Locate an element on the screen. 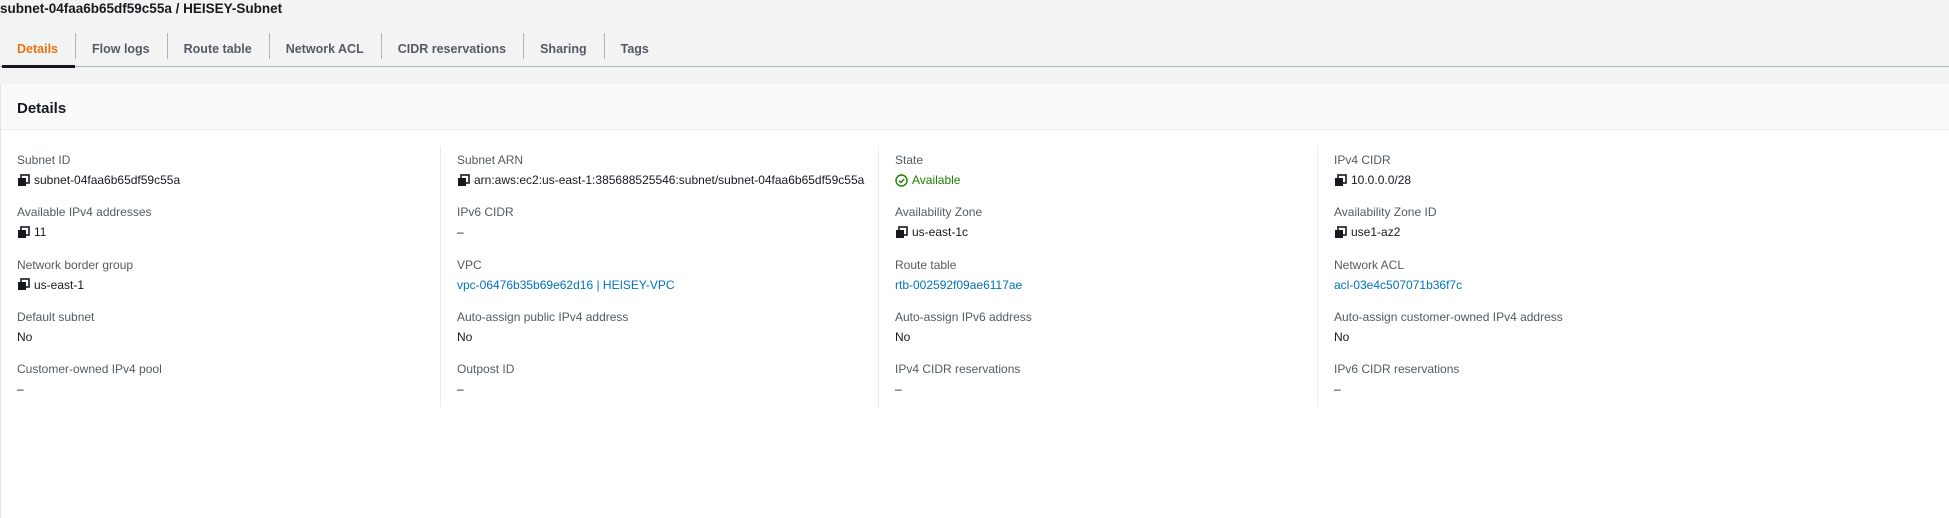  field-vpc: VPC vpc-06476b35b69e62d16 | HEISEY-VPC is located at coordinates (667, 277).